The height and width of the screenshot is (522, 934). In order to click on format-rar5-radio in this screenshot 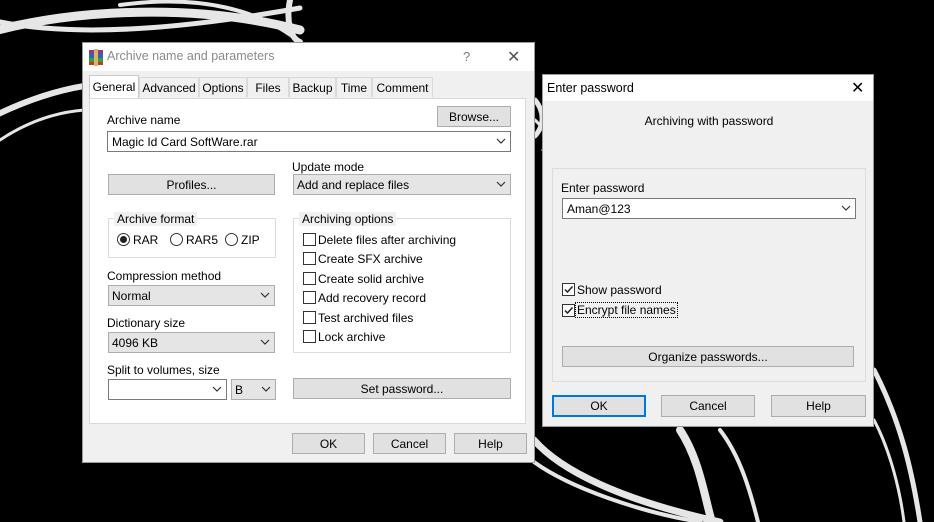, I will do `click(176, 239)`.